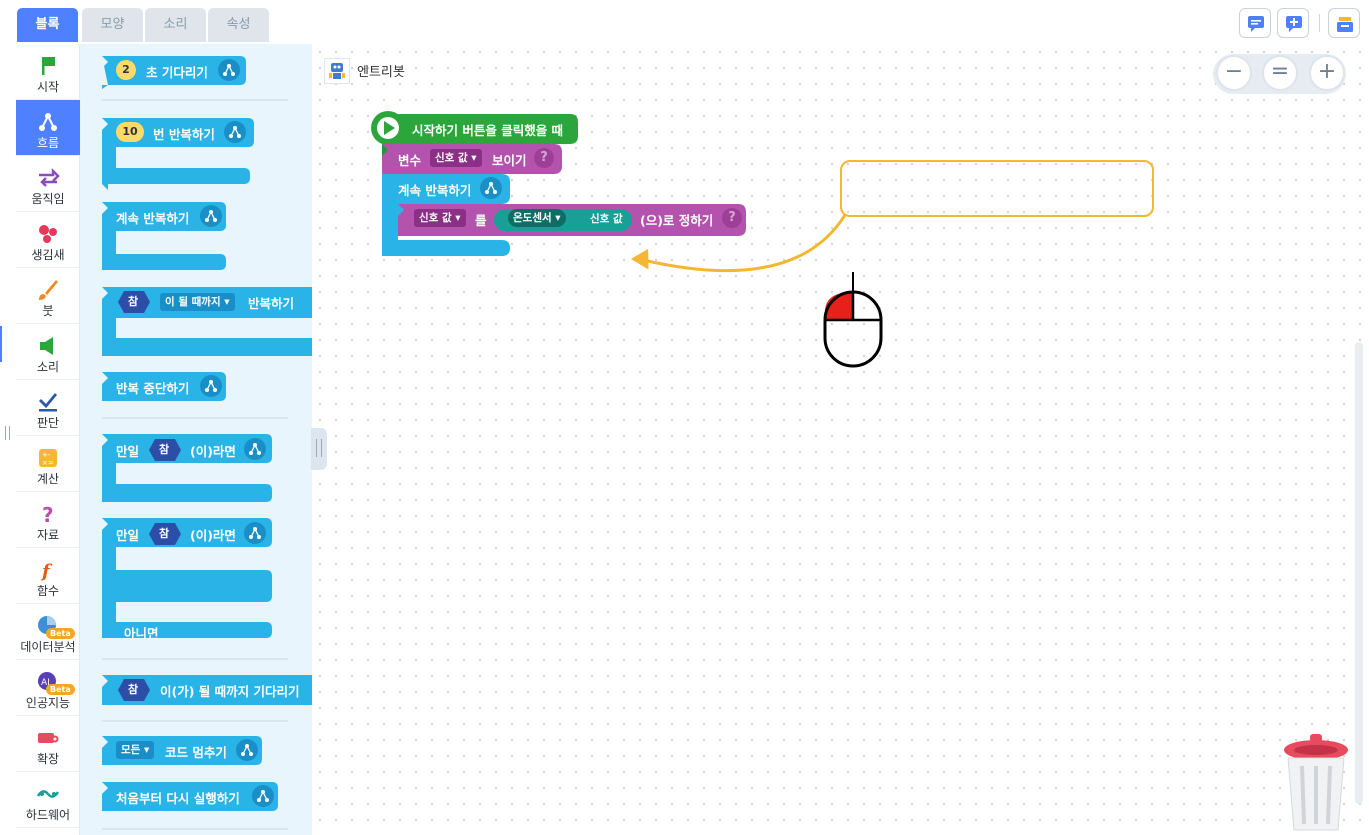 The image size is (1369, 835). What do you see at coordinates (410, 160) in the screenshot?
I see `block-label: 변수` at bounding box center [410, 160].